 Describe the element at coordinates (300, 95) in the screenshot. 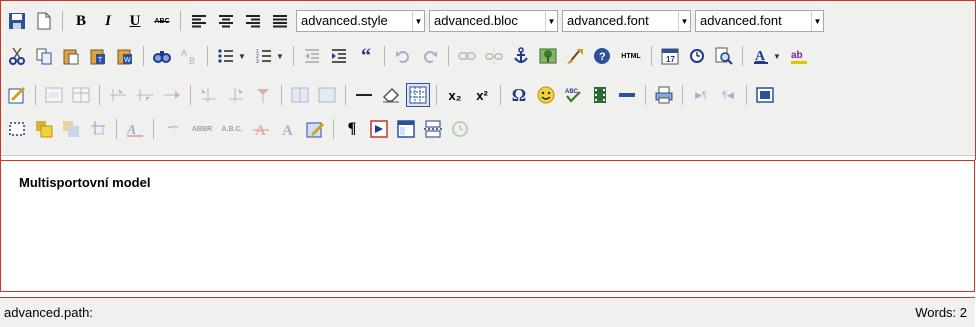

I see `split-cells-icon` at that location.